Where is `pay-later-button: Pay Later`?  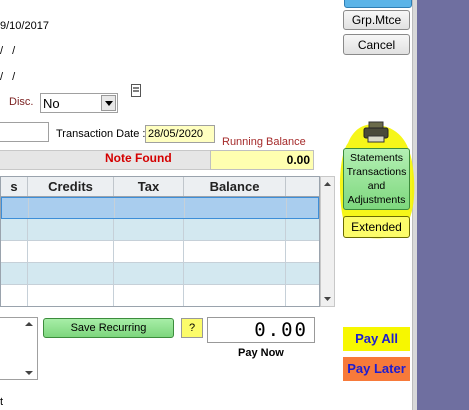 pay-later-button: Pay Later is located at coordinates (376, 369).